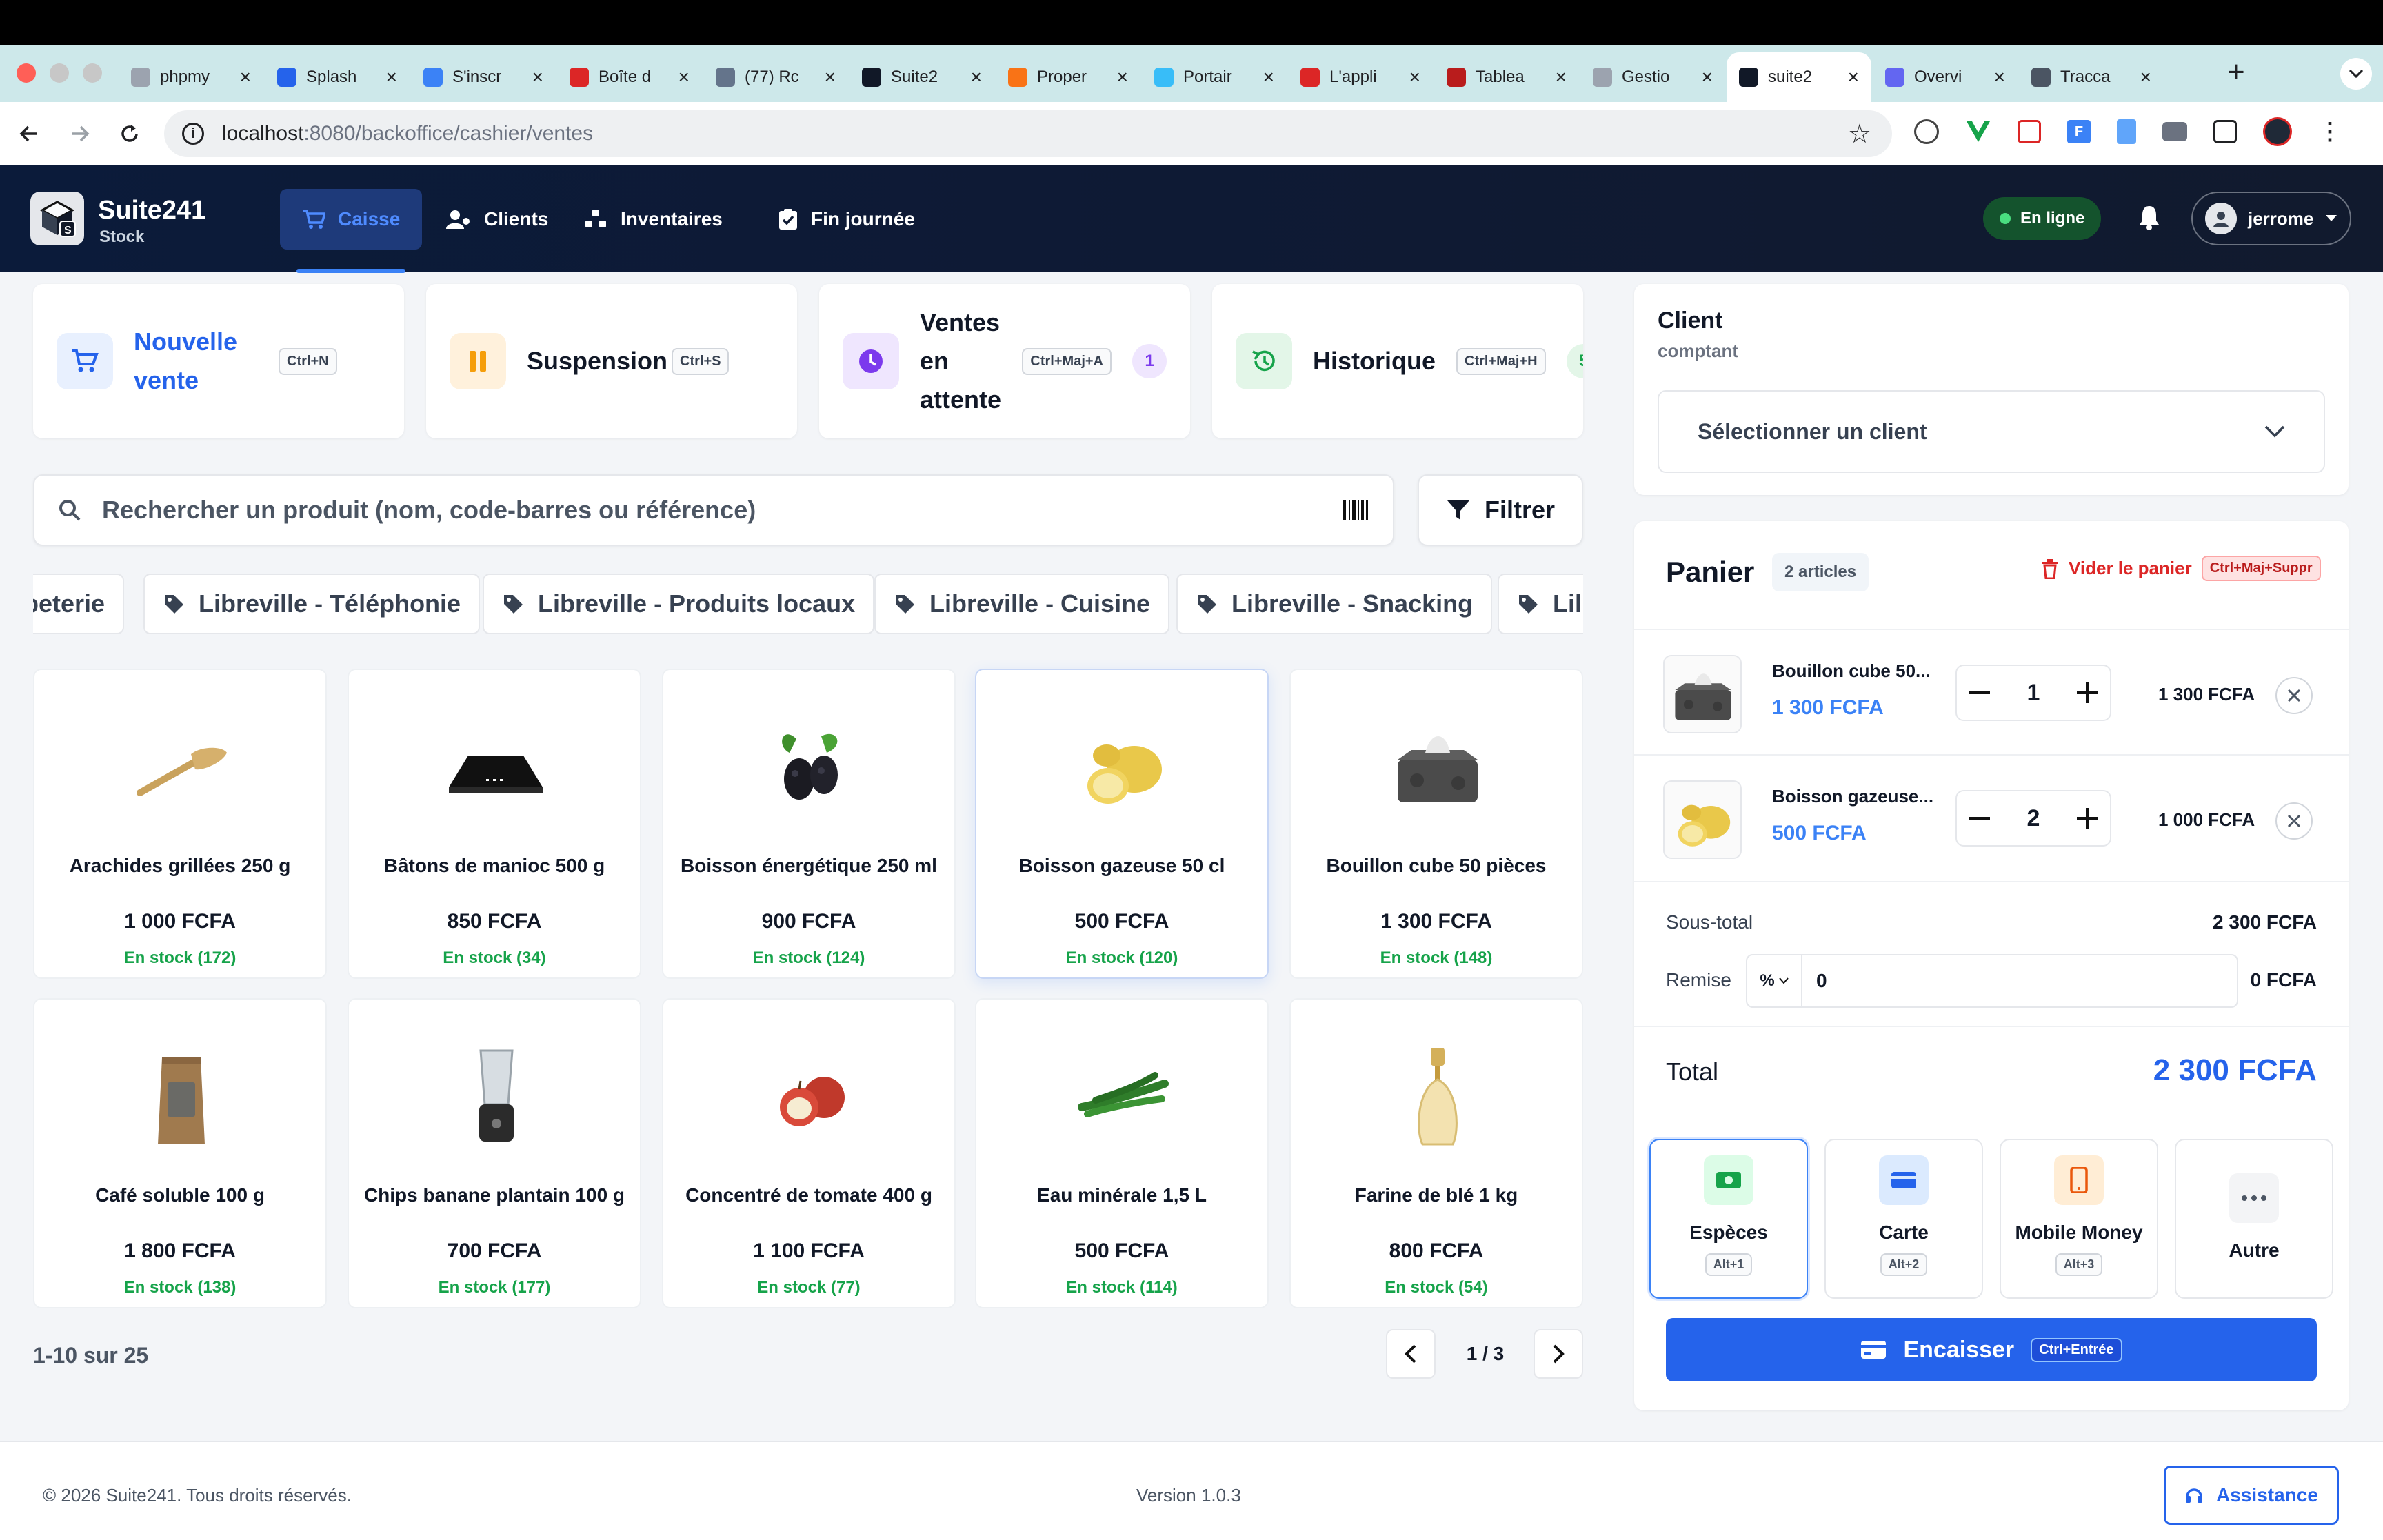  Describe the element at coordinates (29, 134) in the screenshot. I see `back-arrow-icon` at that location.